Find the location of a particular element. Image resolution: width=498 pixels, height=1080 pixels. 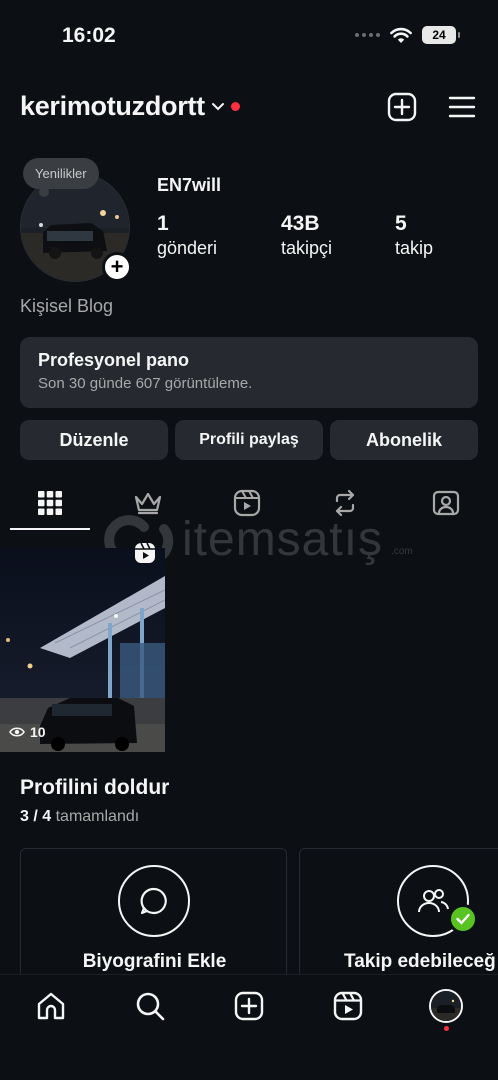

bio-category: Kişisel Blog is located at coordinates (67, 306).